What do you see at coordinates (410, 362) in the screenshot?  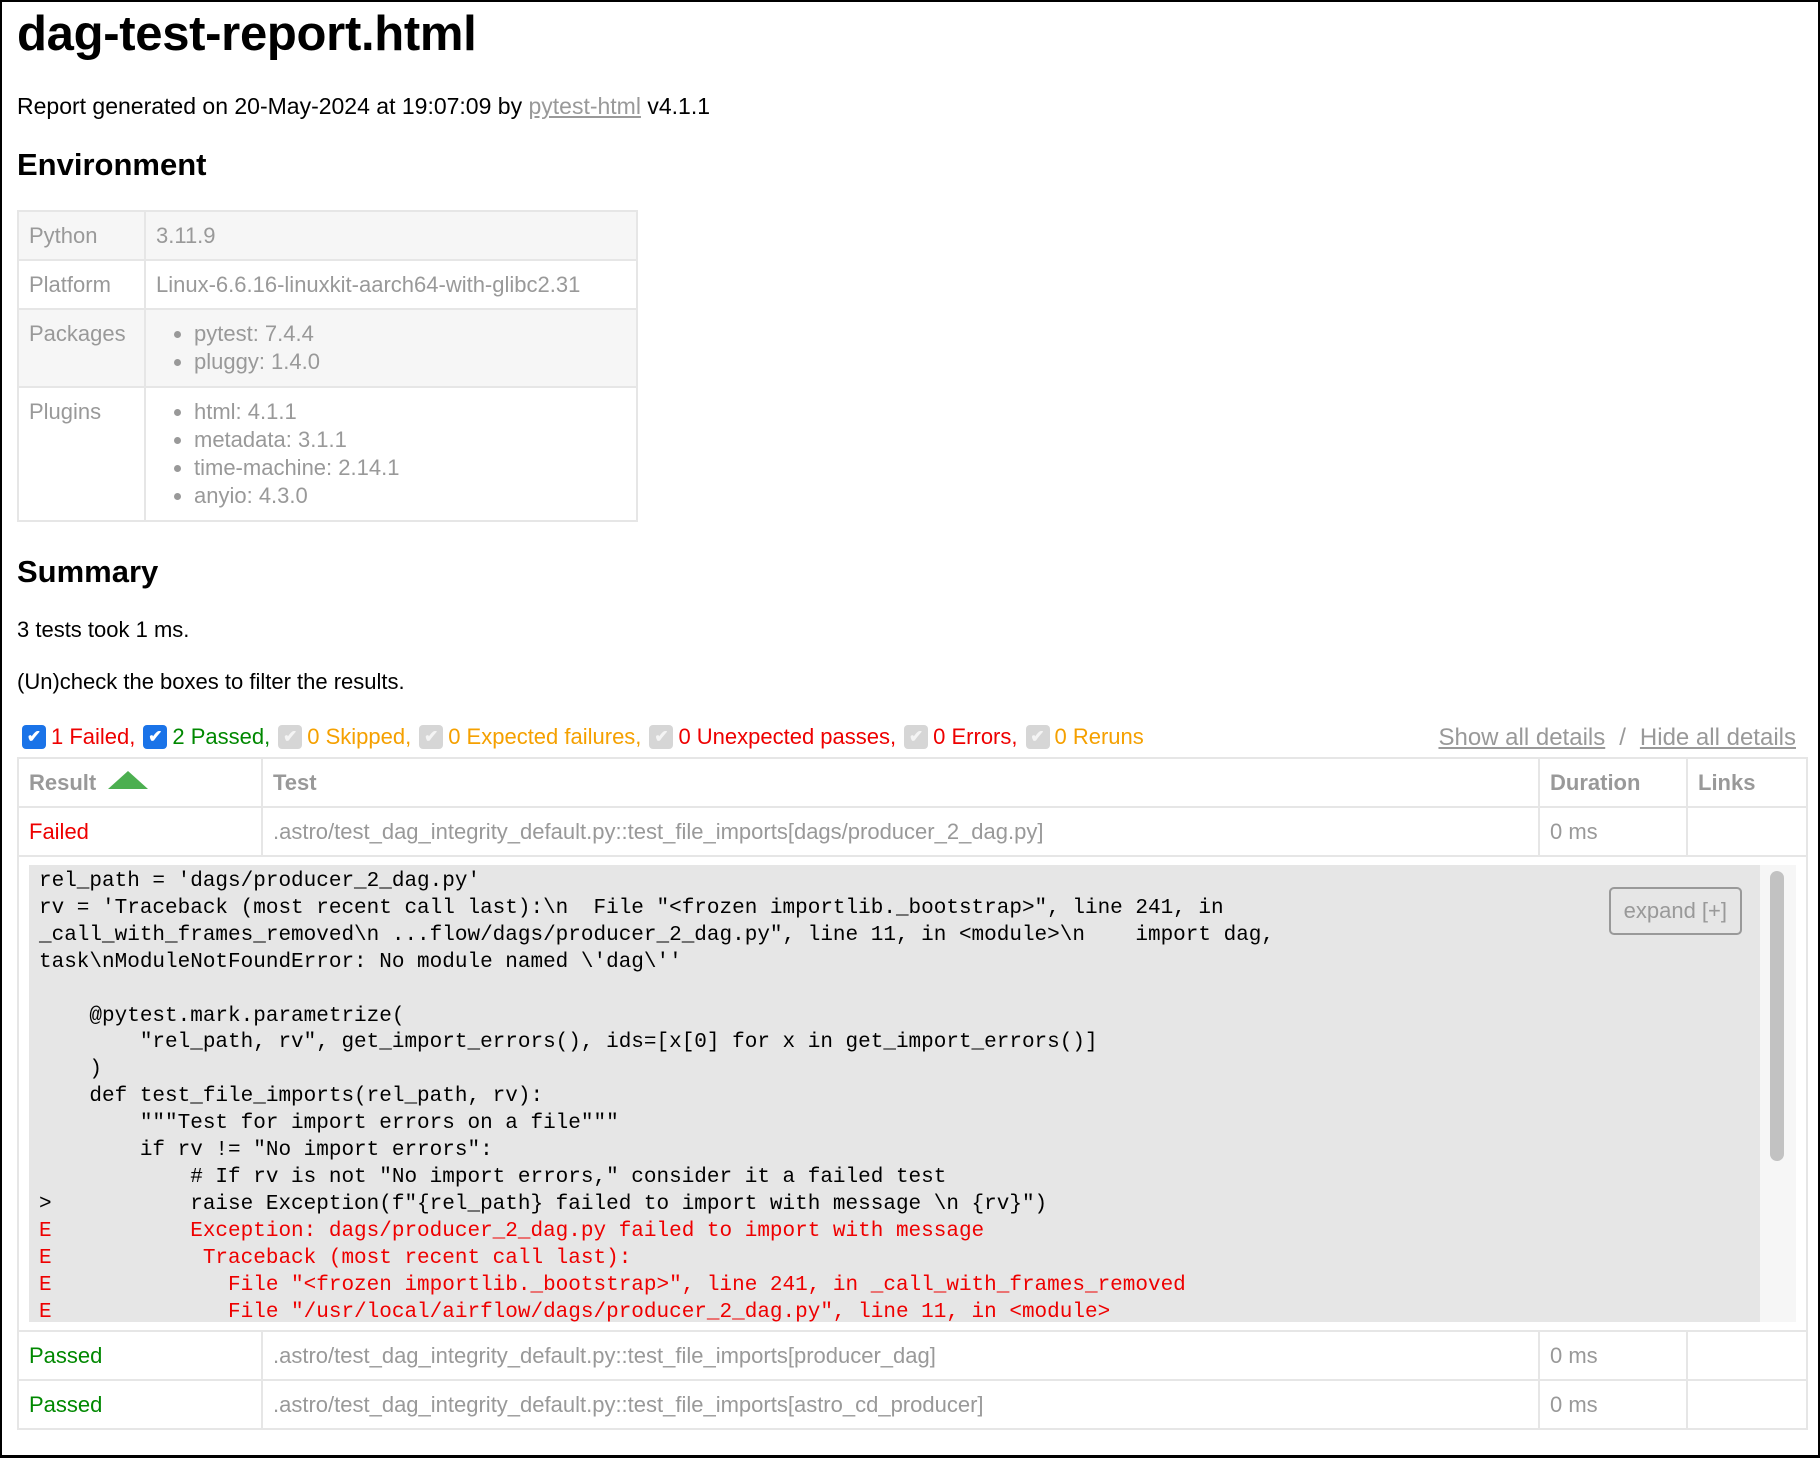 I see `environment-list-item: pluggy: 1.4.0` at bounding box center [410, 362].